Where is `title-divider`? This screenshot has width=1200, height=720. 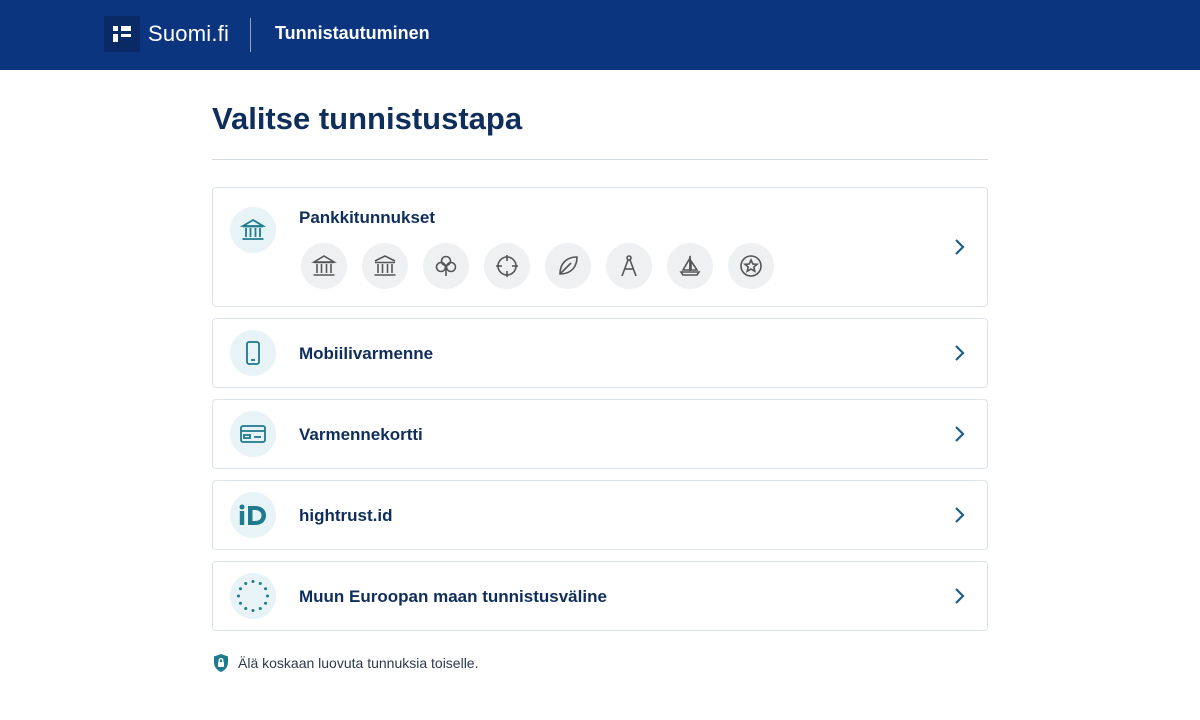 title-divider is located at coordinates (600, 159).